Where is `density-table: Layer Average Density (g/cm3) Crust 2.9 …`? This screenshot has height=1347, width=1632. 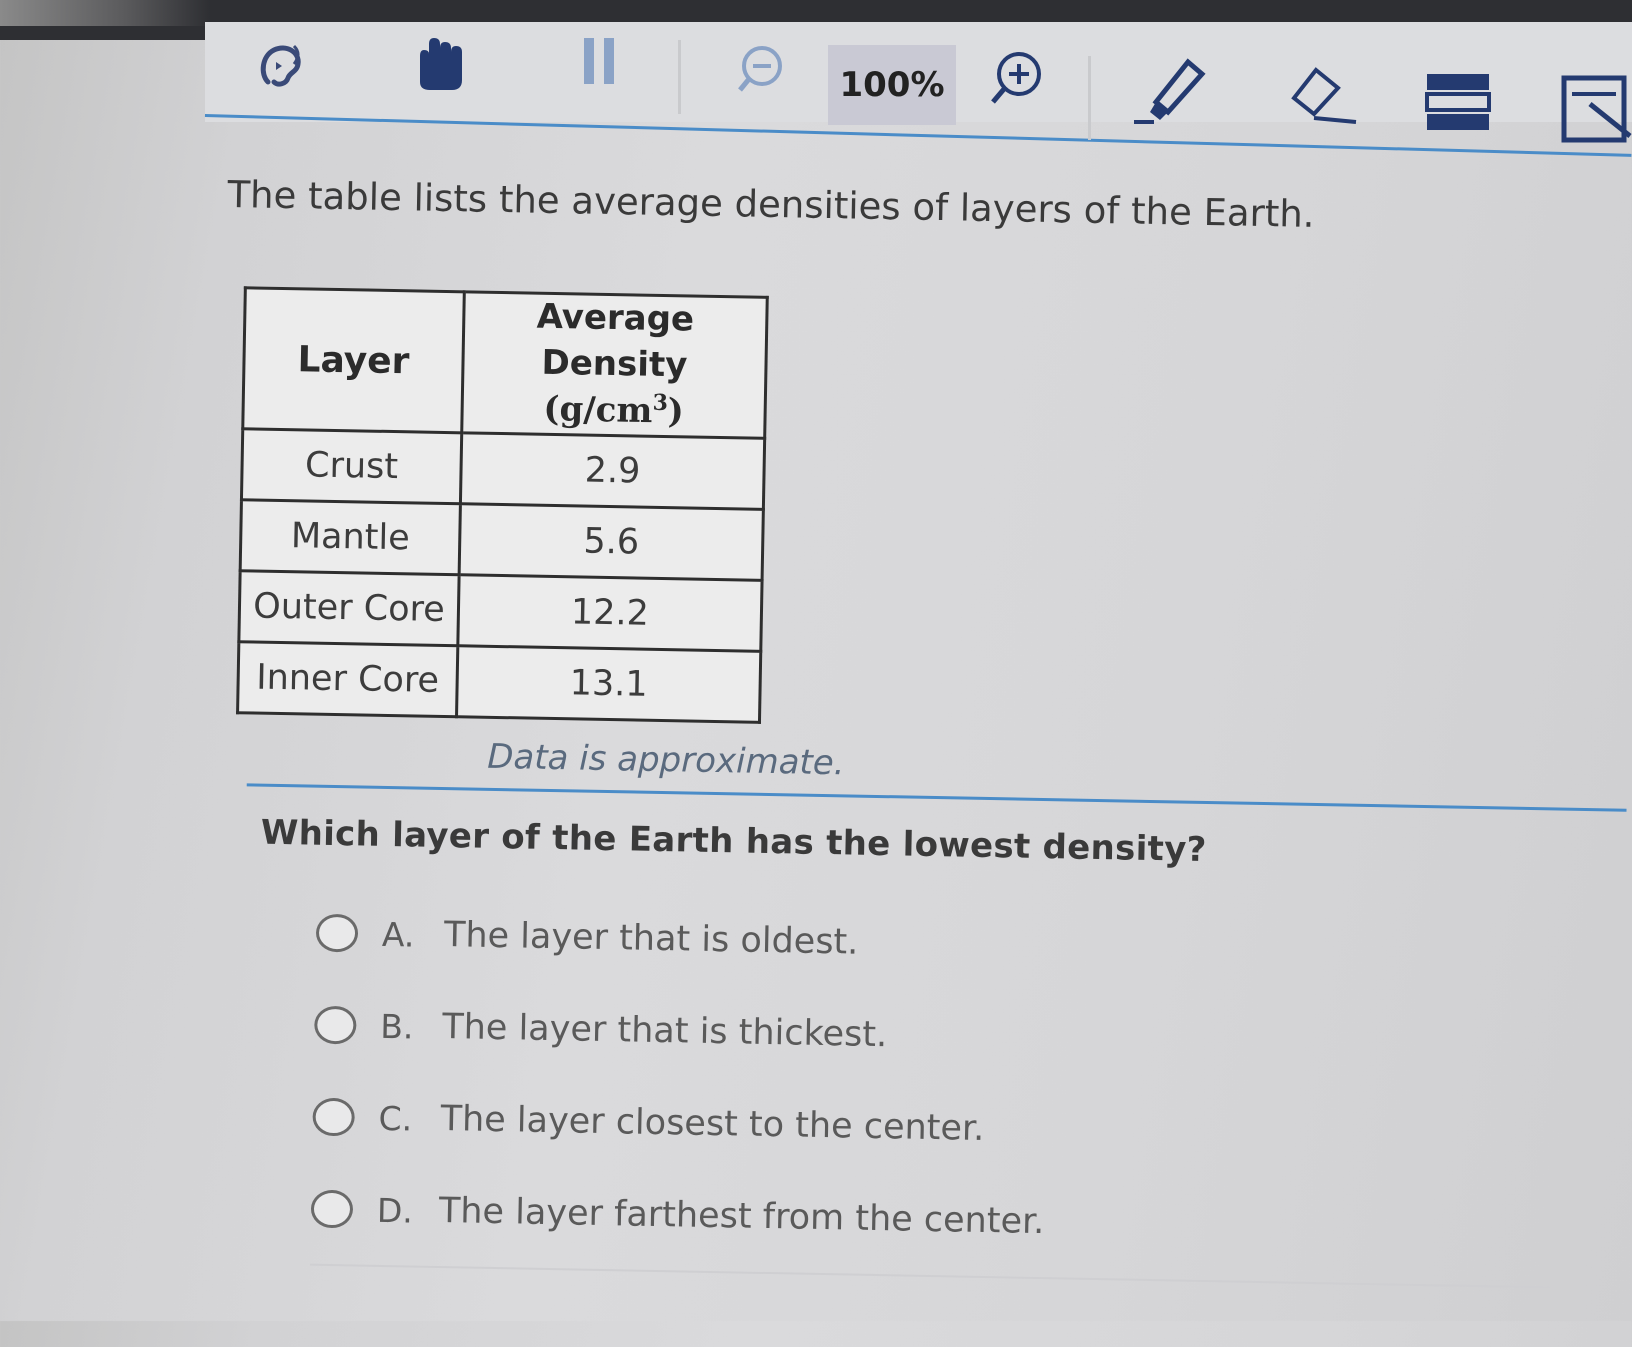
density-table: Layer Average Density (g/cm3) Crust 2.9 … is located at coordinates (502, 505).